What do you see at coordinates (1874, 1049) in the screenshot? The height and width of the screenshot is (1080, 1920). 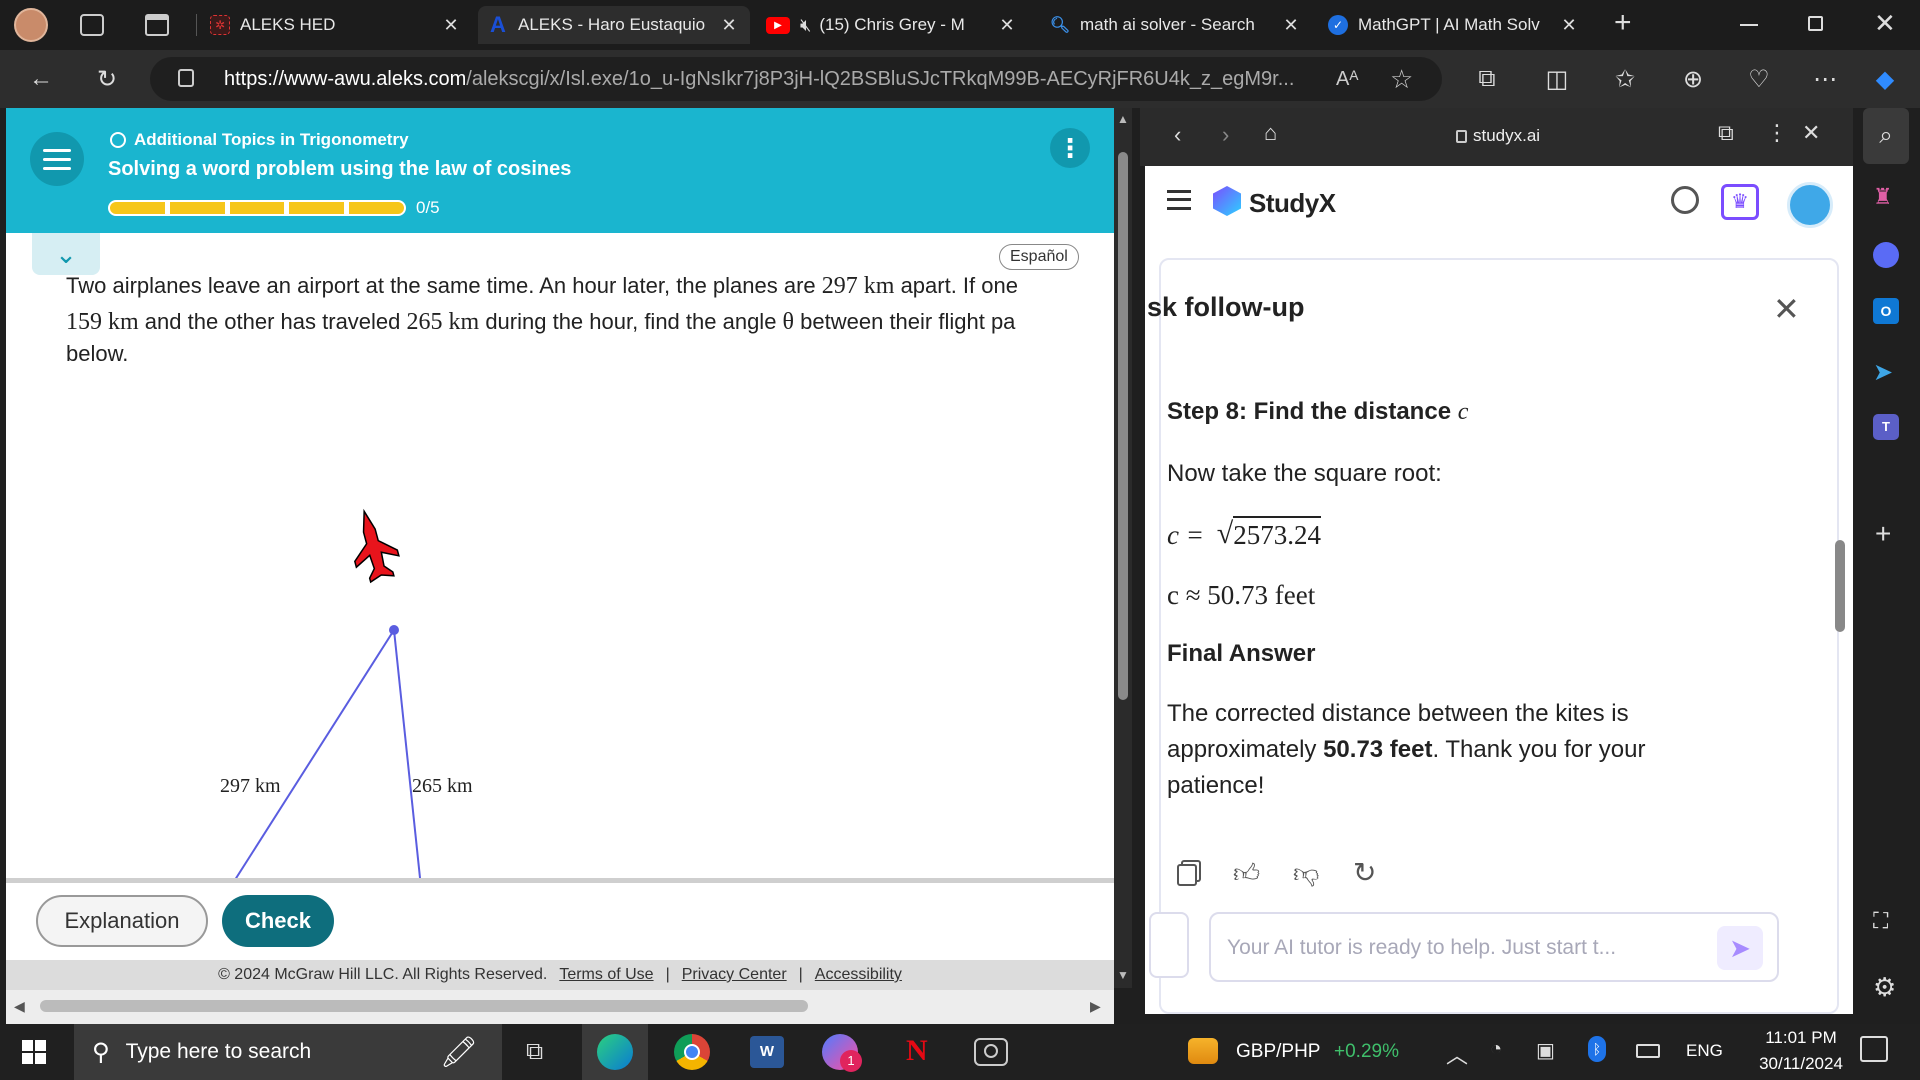 I see `notifications-icon` at bounding box center [1874, 1049].